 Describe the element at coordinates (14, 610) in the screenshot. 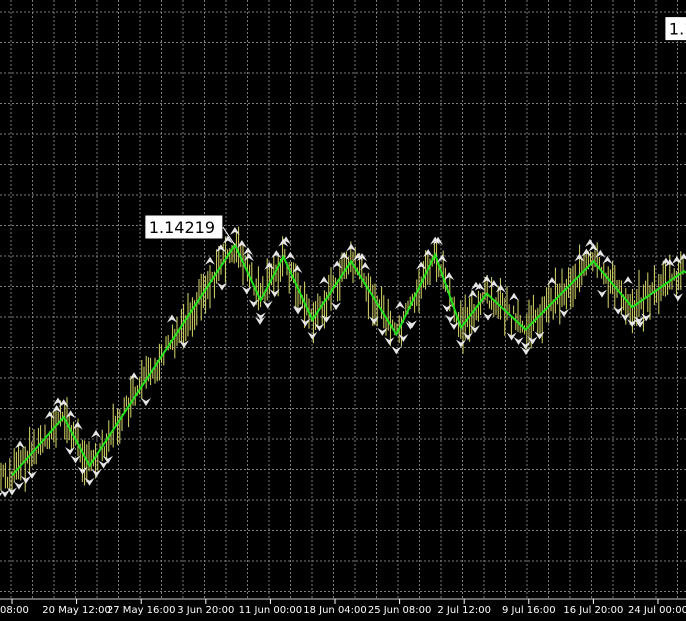

I see `x-tick-label: 08:00` at that location.